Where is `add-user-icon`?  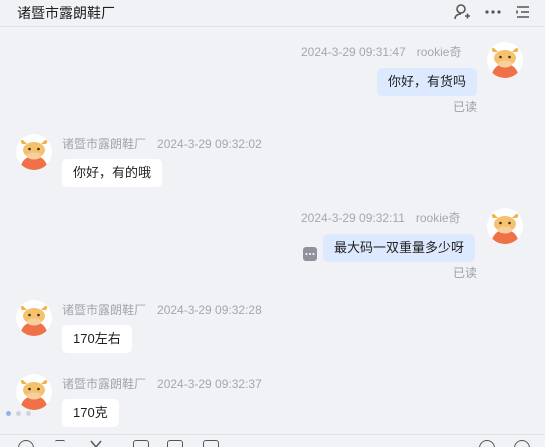
add-user-icon is located at coordinates (462, 12).